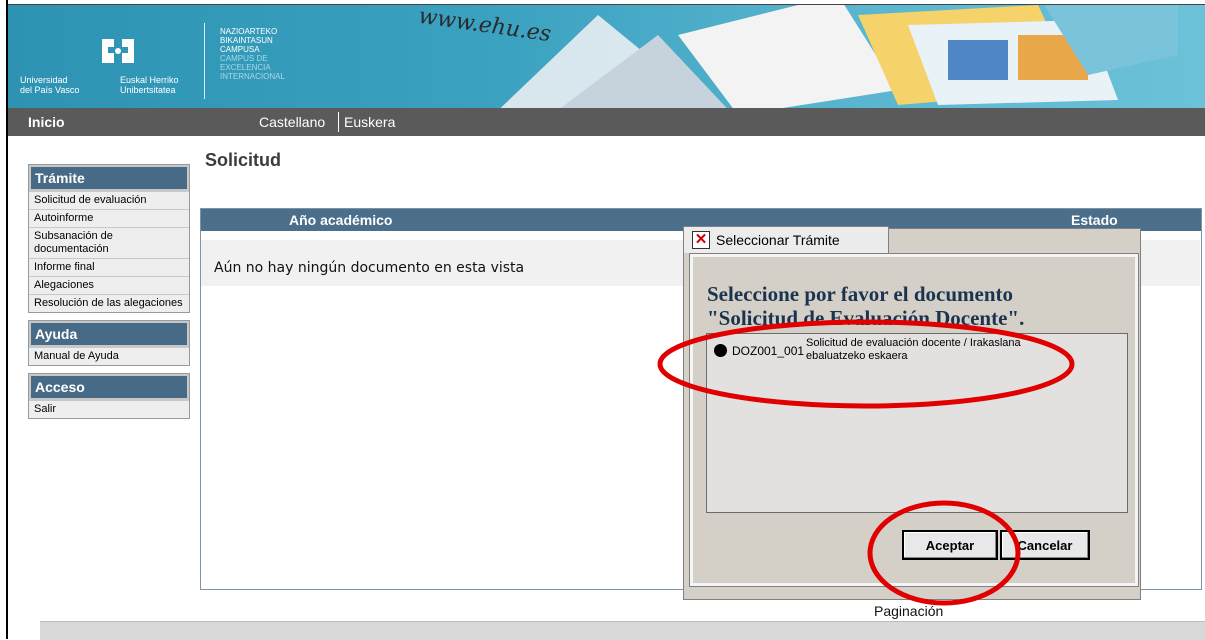  What do you see at coordinates (866, 318) in the screenshot?
I see `dialog-heading-line: "Solicitud de Evaluación Docente".` at bounding box center [866, 318].